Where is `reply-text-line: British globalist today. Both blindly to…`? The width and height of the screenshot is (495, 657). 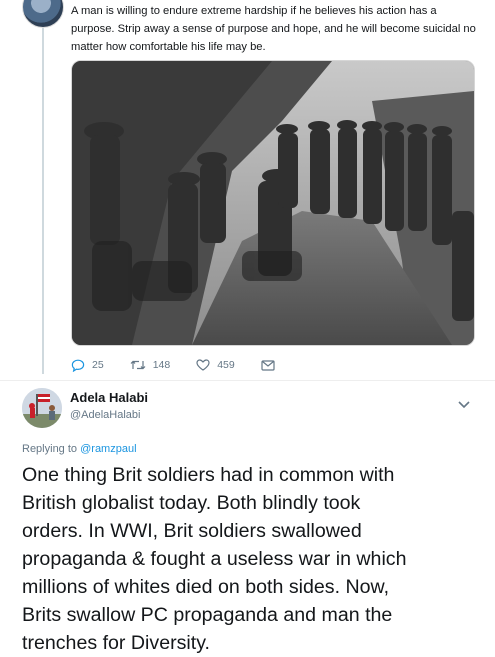 reply-text-line: British globalist today. Both blindly to… is located at coordinates (191, 503).